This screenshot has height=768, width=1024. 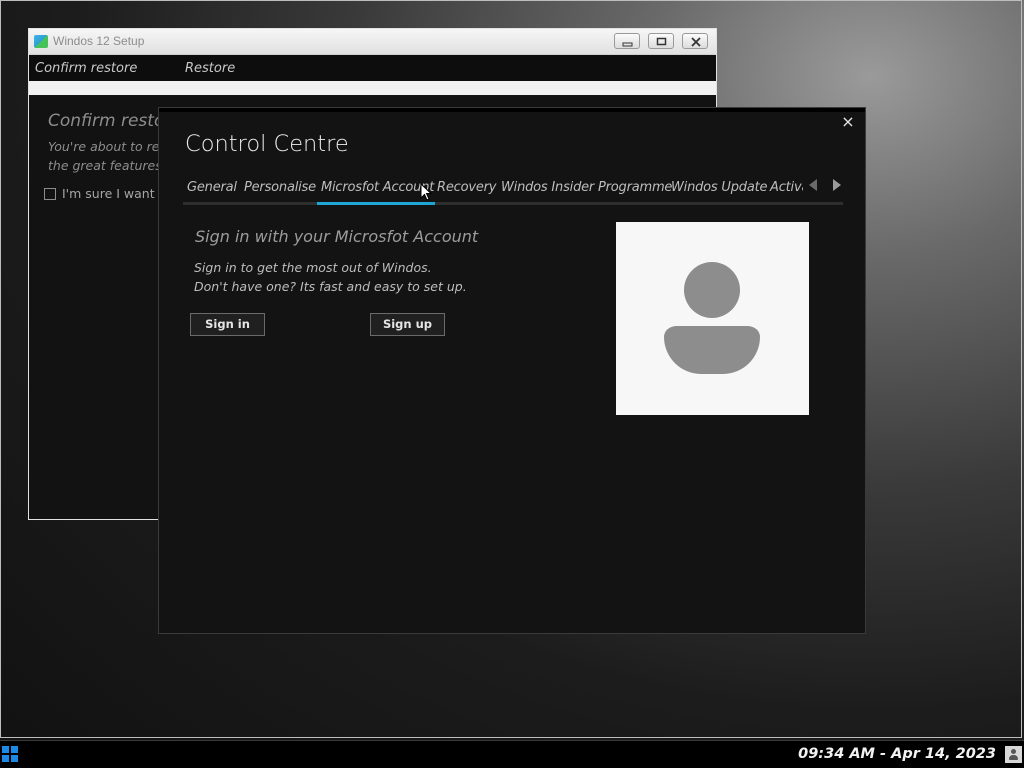 I want to click on setup-window-title: Windos 12 Setup, so click(x=99, y=41).